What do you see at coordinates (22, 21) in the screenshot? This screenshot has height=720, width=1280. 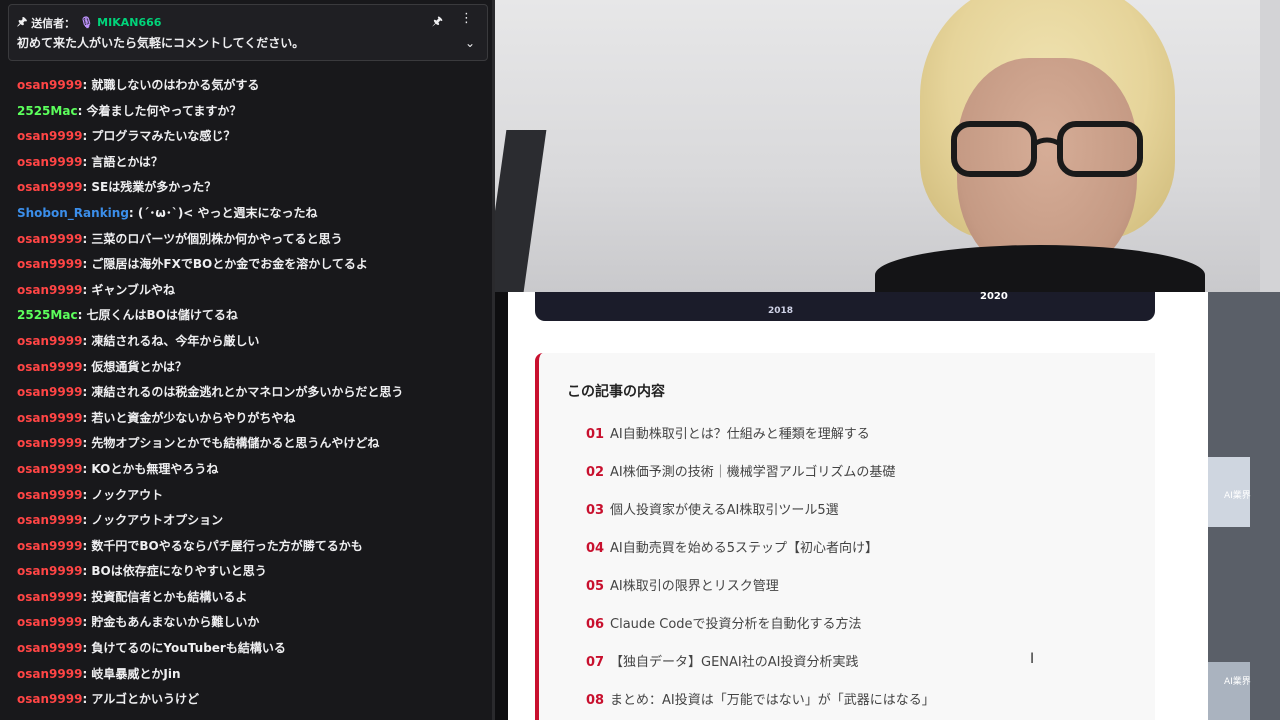 I see `pin-small-icon: 🖈` at bounding box center [22, 21].